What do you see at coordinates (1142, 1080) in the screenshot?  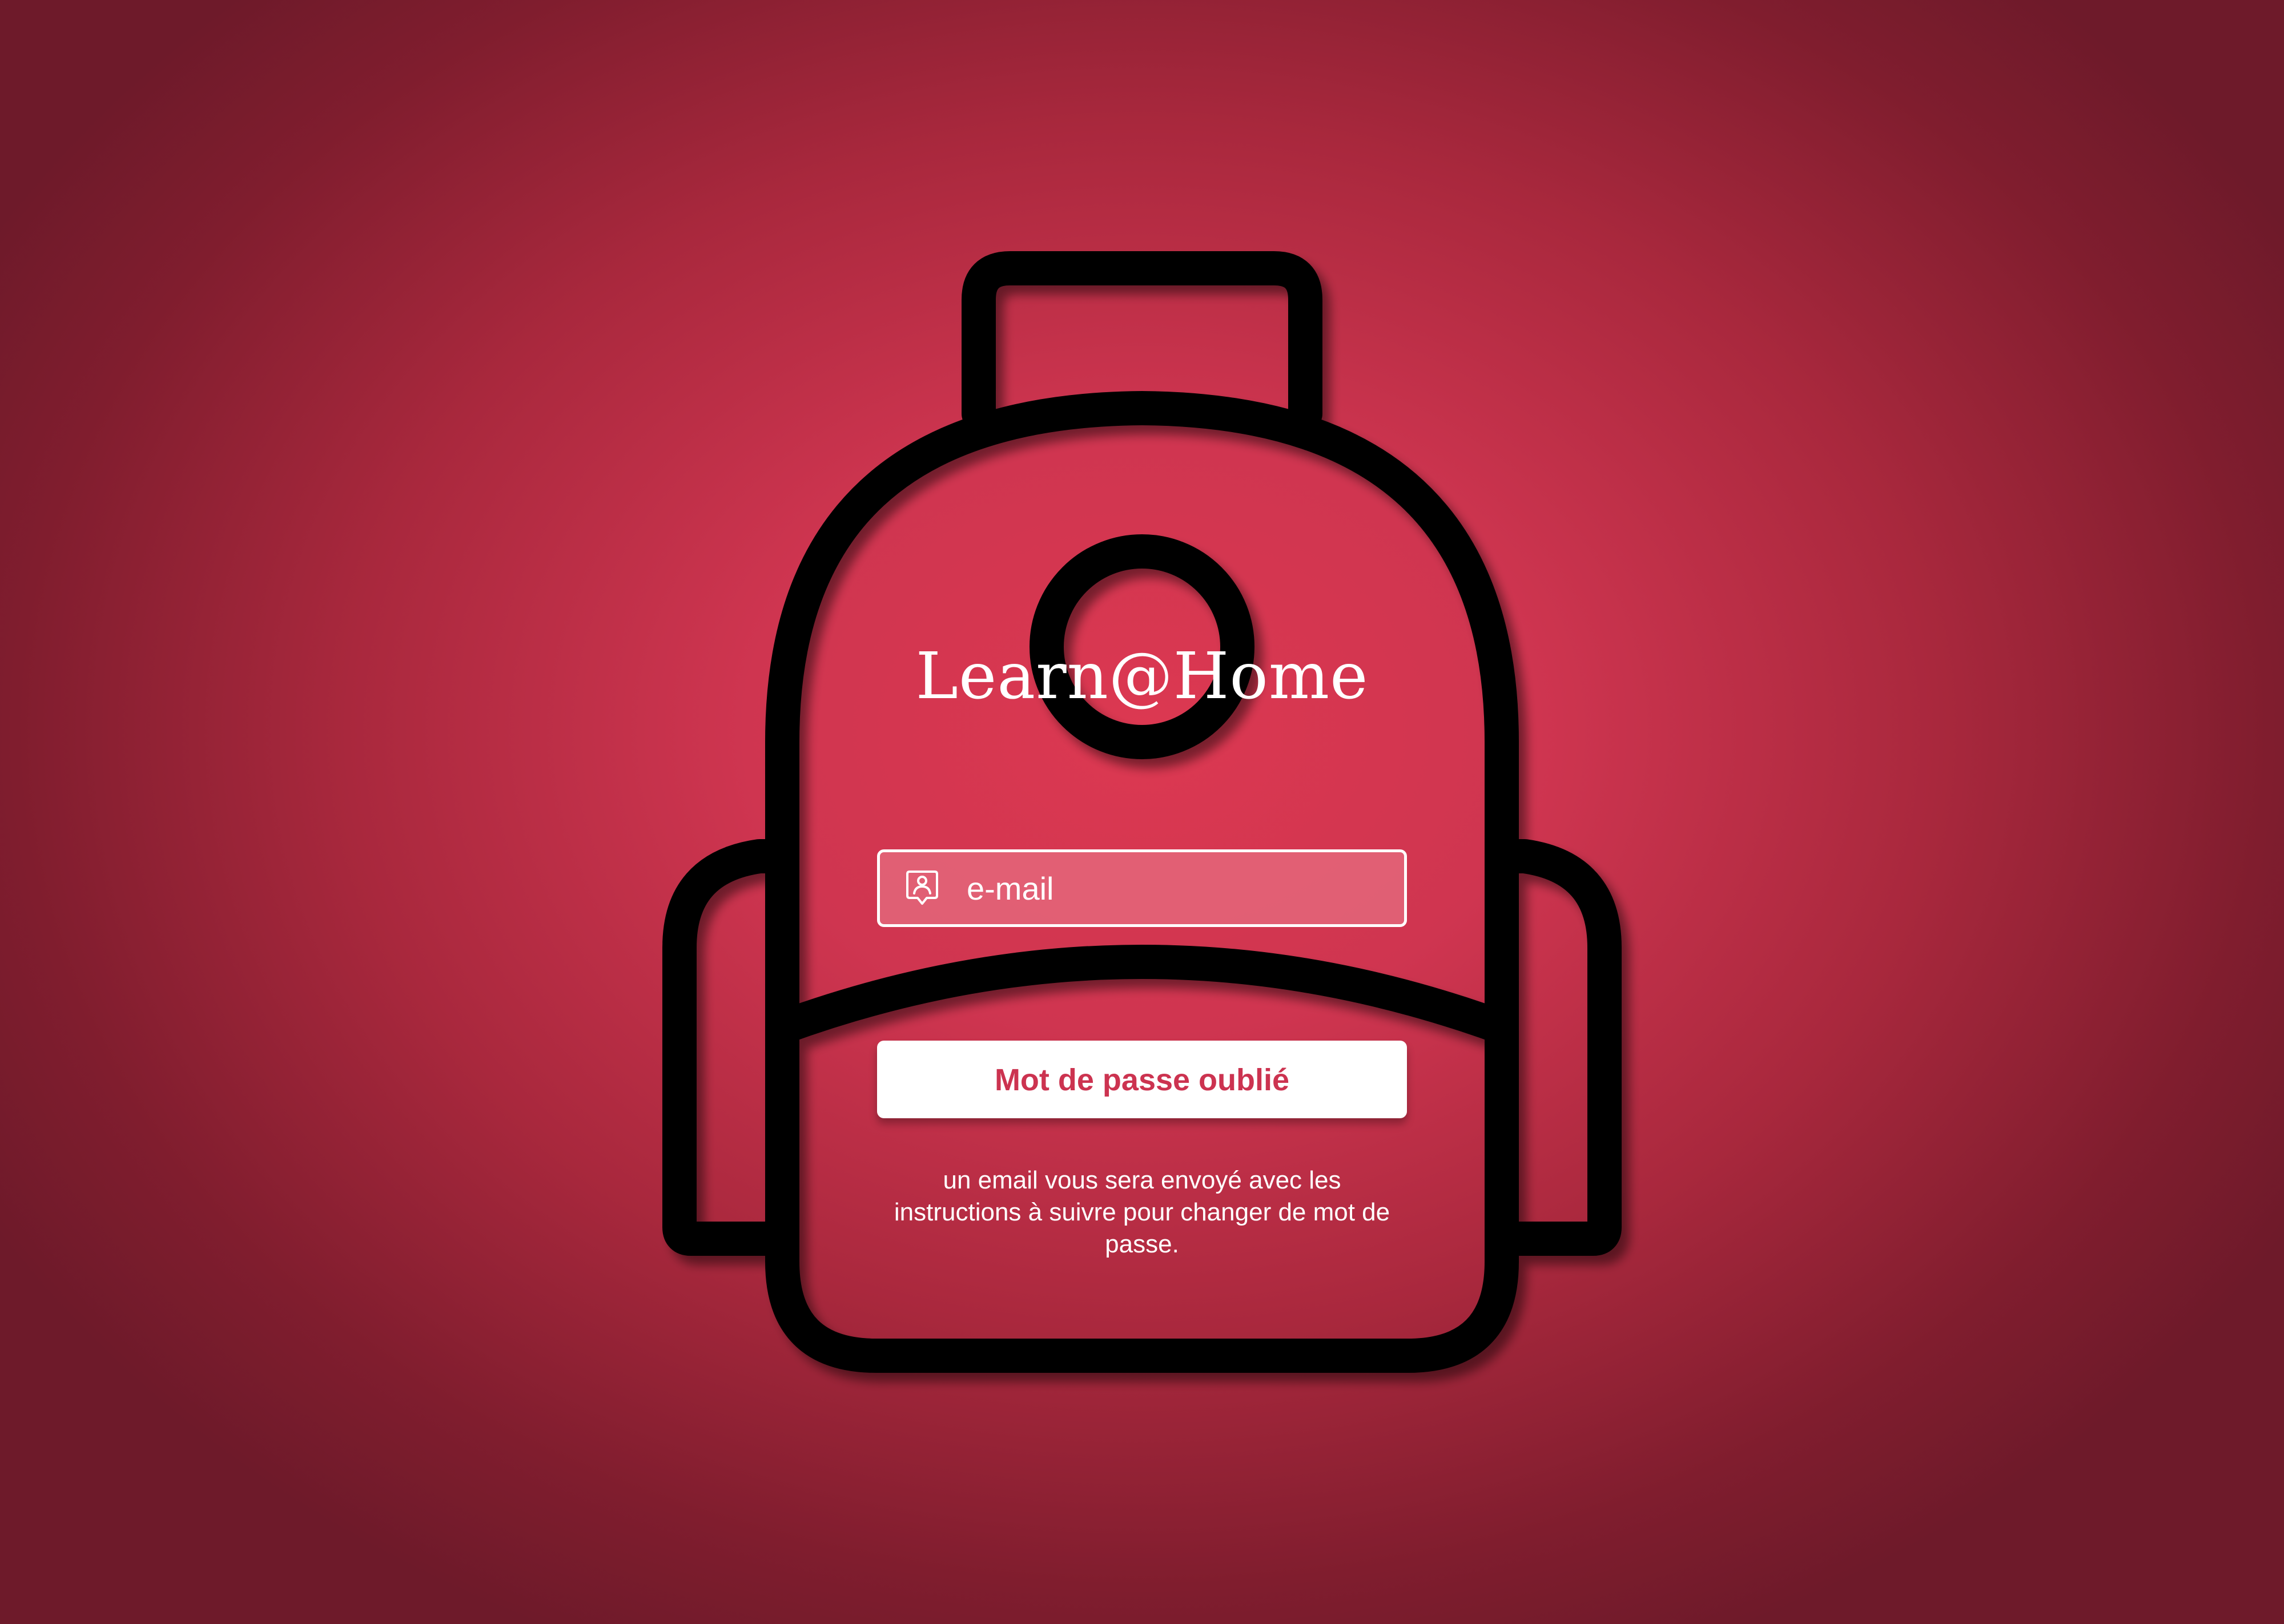 I see `forgot-password-button: Mot de passe oublié` at bounding box center [1142, 1080].